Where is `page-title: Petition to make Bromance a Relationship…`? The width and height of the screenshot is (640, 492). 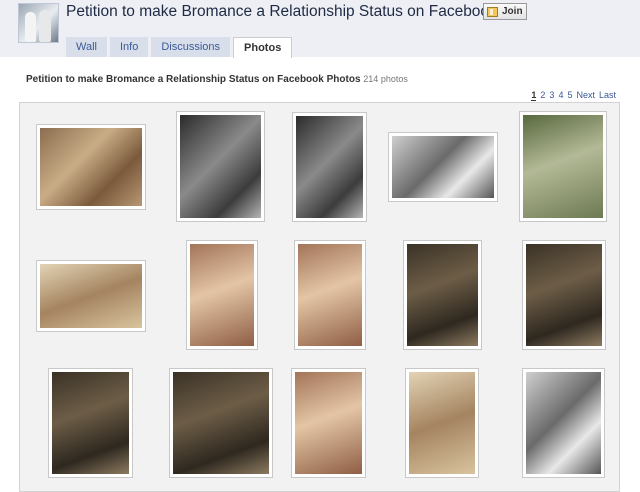
page-title: Petition to make Bromance a Relationship… is located at coordinates (281, 11).